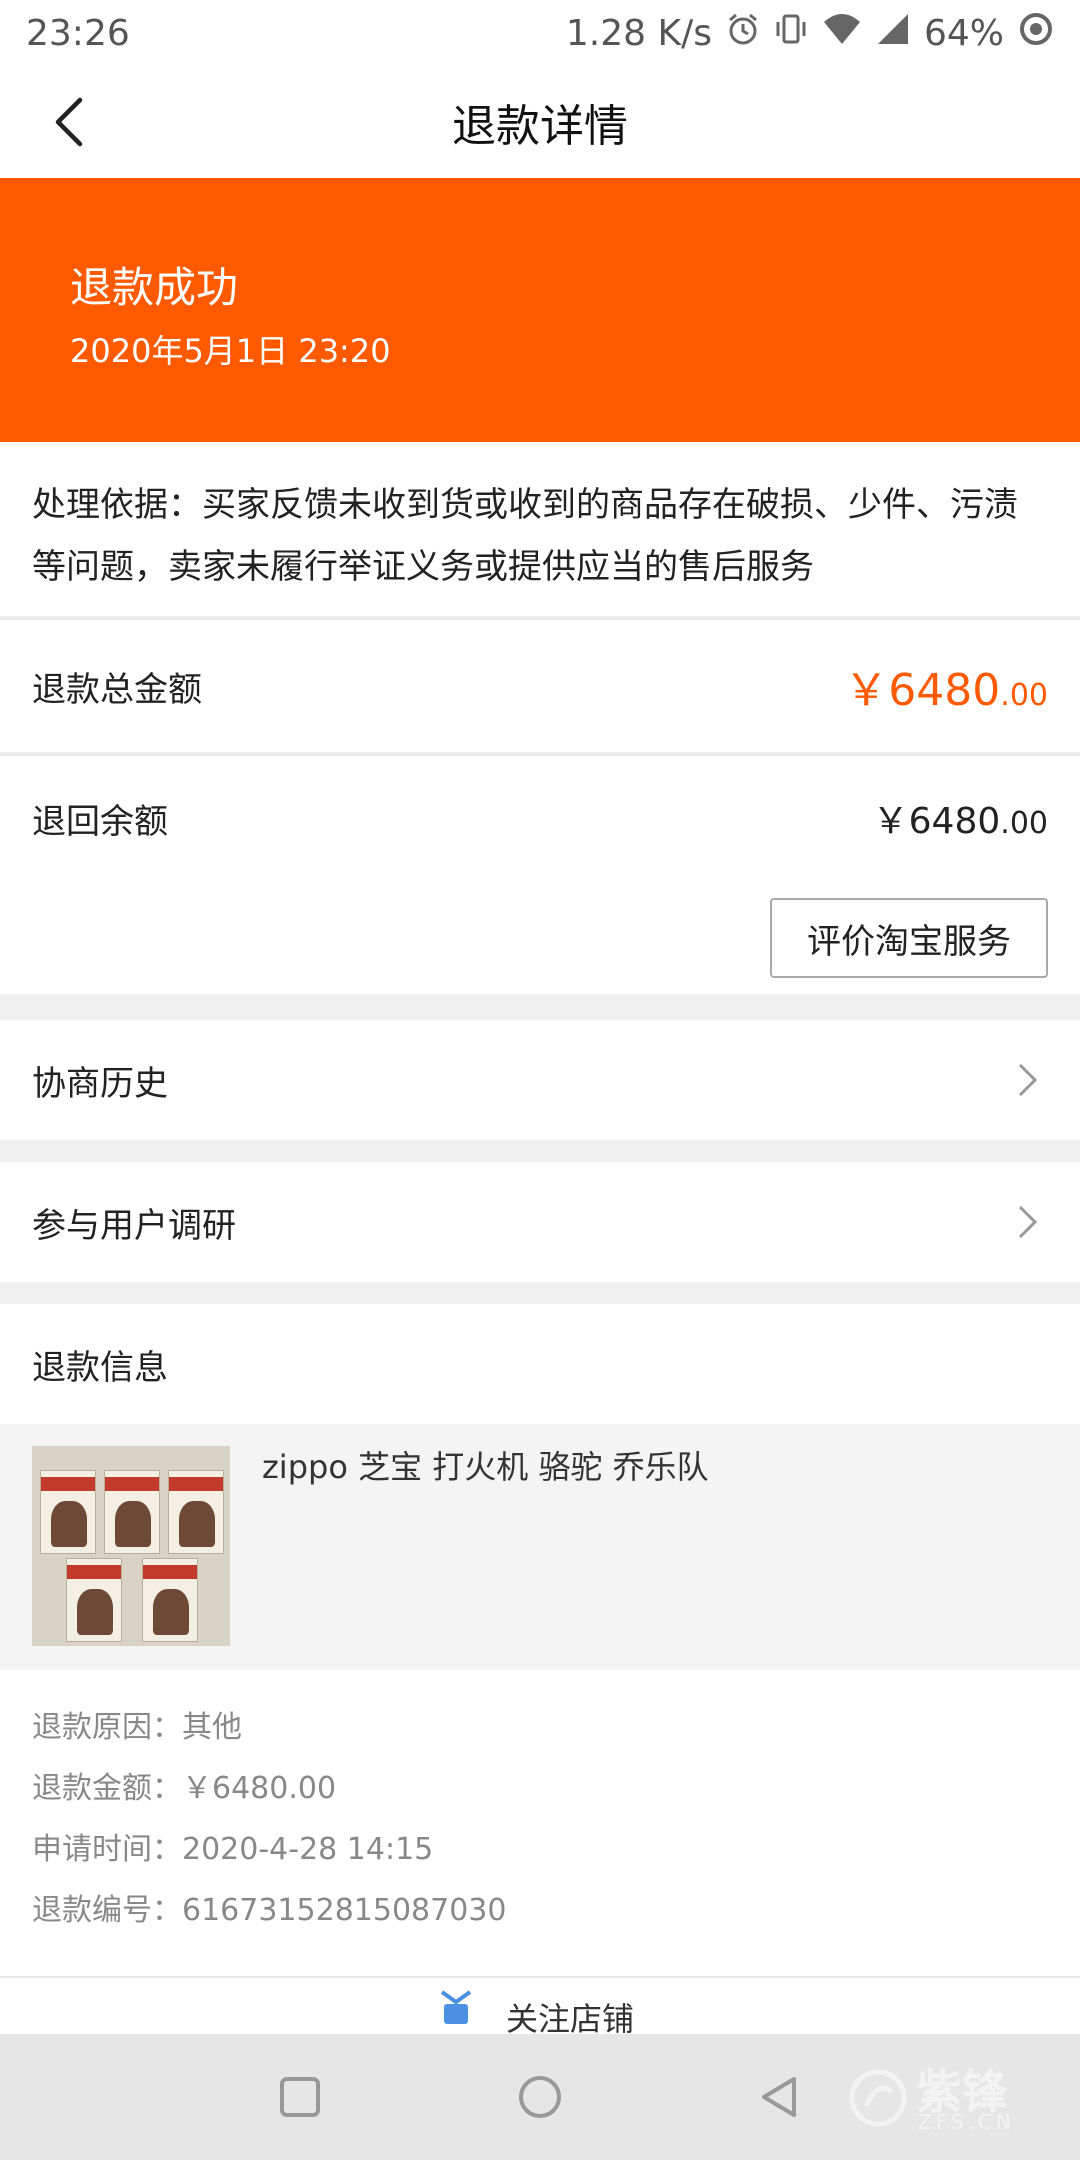 Image resolution: width=1080 pixels, height=2160 pixels. I want to click on chevron-left-icon, so click(69, 122).